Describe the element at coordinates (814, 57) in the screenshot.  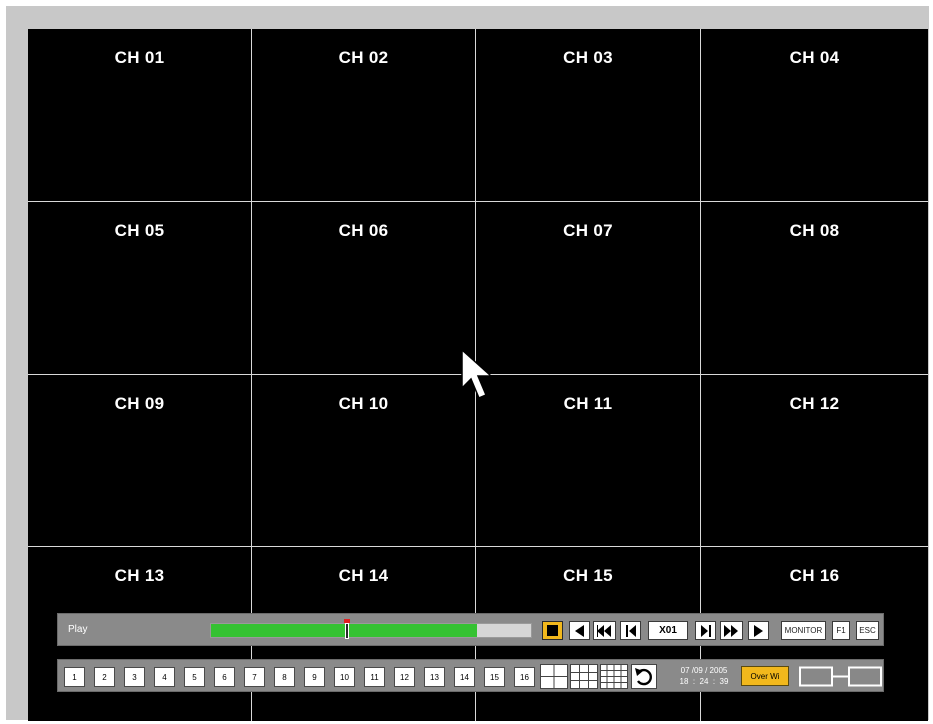
I see `channel-label: CH 04` at that location.